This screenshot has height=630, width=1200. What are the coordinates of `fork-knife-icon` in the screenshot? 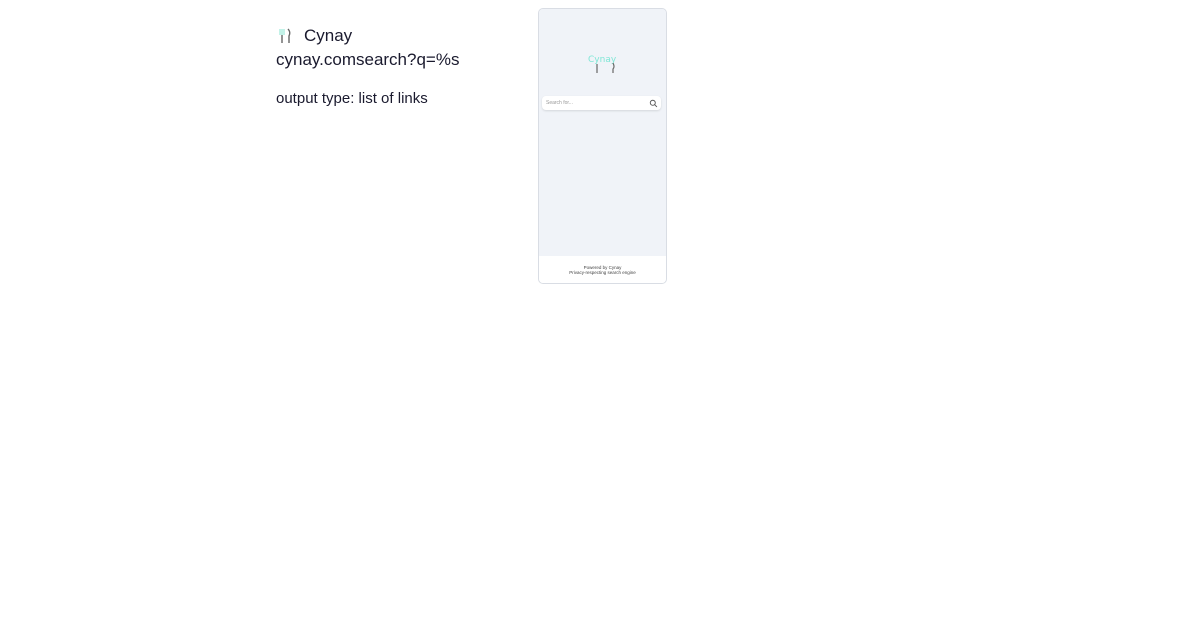 It's located at (285, 36).